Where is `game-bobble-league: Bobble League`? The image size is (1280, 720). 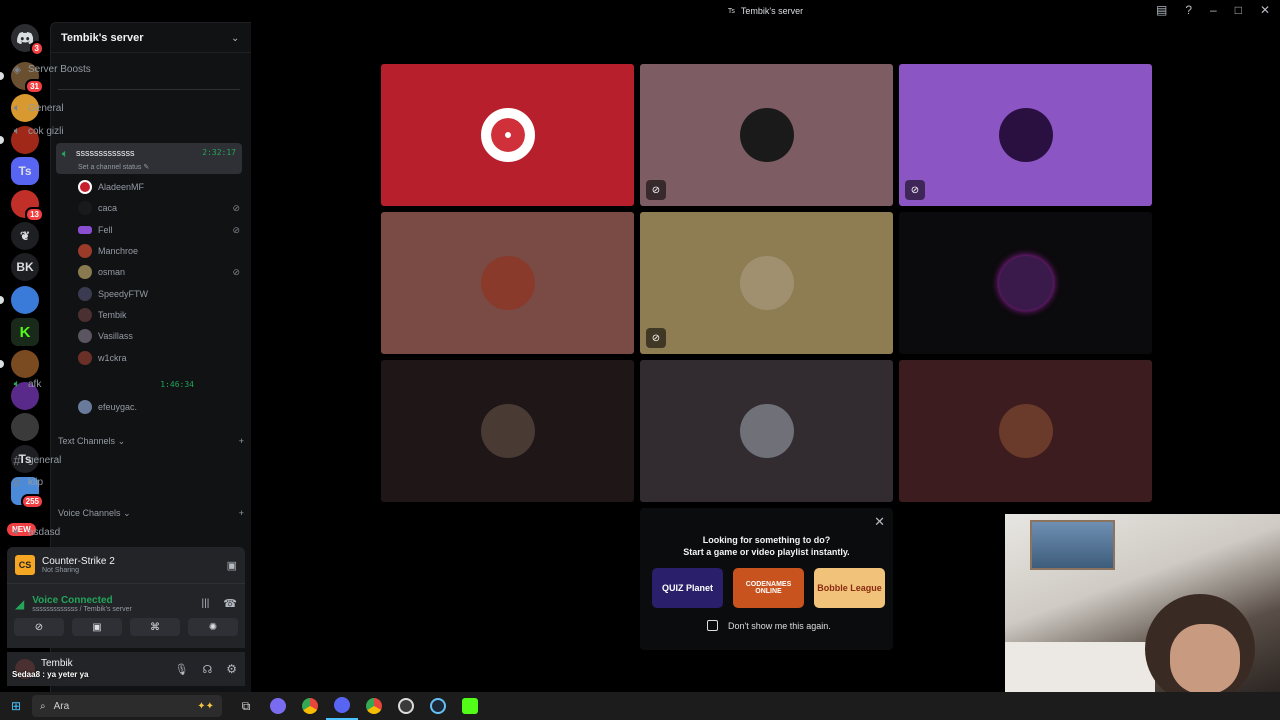 game-bobble-league: Bobble League is located at coordinates (849, 588).